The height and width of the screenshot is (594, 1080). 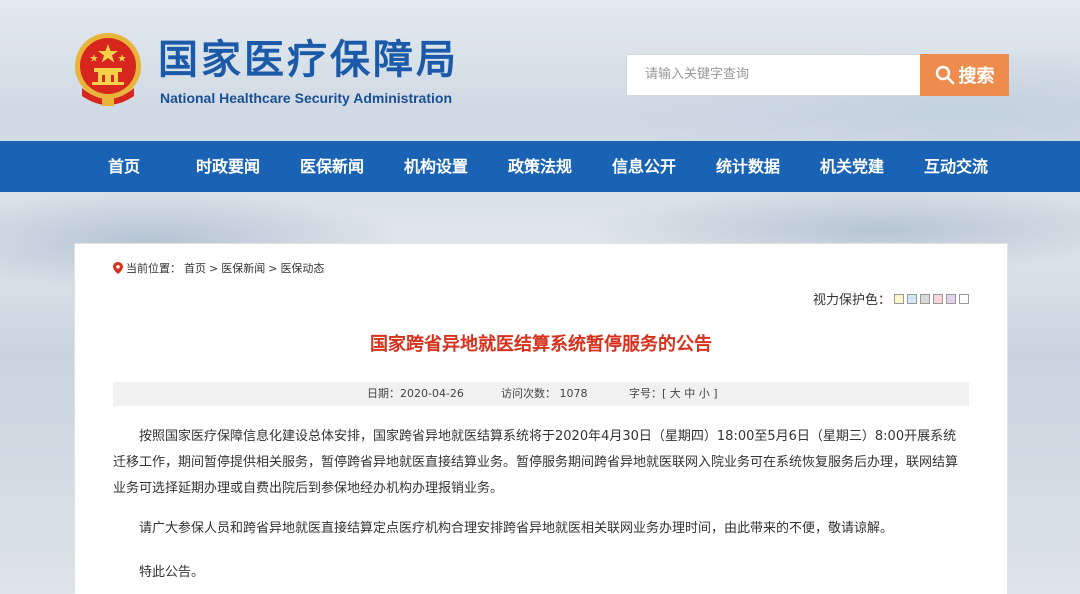 I want to click on color-swatch-gray, so click(x=925, y=298).